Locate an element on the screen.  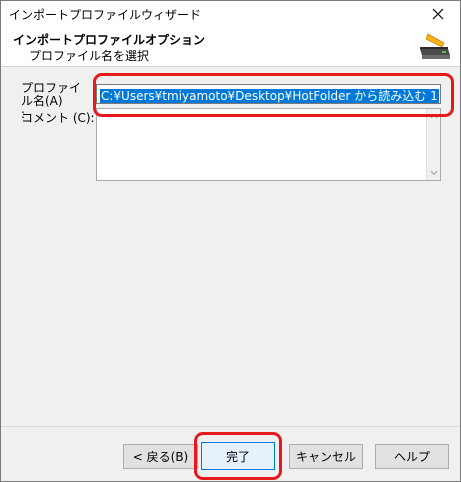
close-button is located at coordinates (438, 14).